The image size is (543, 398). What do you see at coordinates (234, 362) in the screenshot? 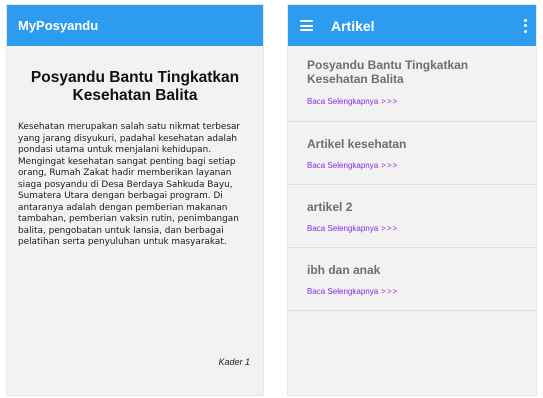
I see `article-author: Kader 1` at bounding box center [234, 362].